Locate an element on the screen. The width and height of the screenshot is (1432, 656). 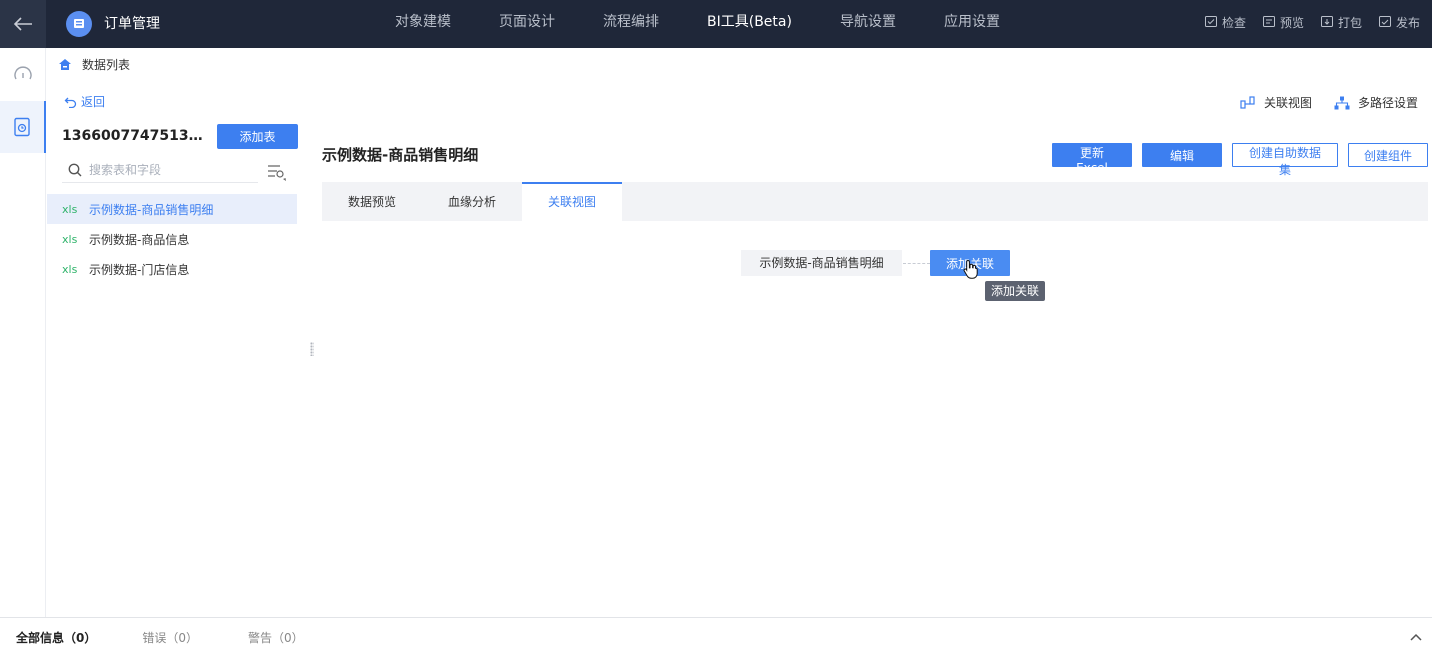
multi-path-button: 多路径设置 is located at coordinates (1376, 102).